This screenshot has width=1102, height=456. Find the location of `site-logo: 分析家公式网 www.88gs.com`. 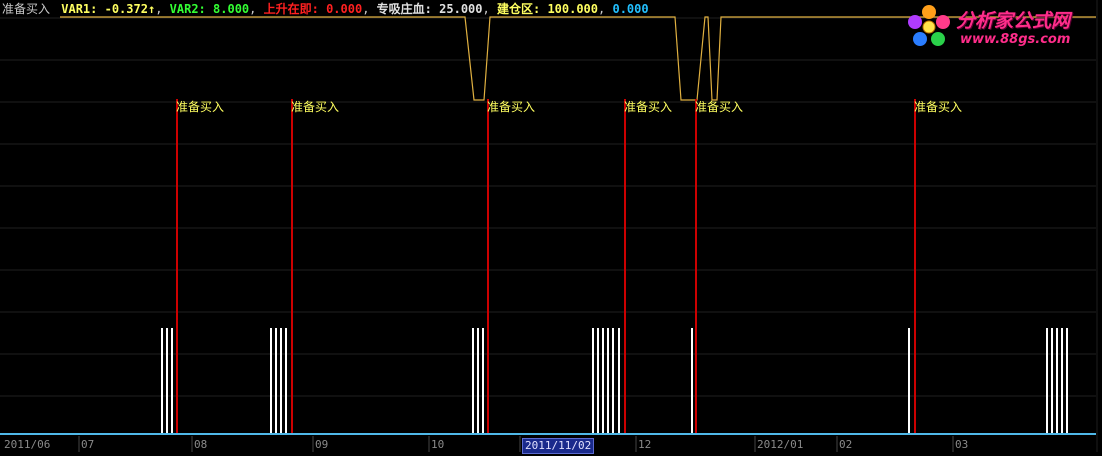

site-logo: 分析家公式网 www.88gs.com is located at coordinates (999, 28).